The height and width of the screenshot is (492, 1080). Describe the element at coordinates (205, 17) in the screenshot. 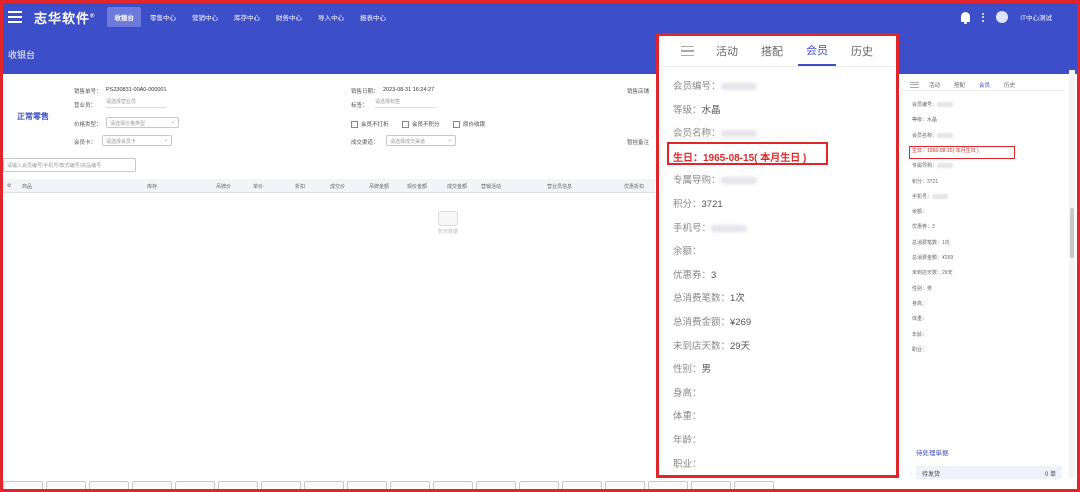

I see `nav-item: 营销中心` at that location.